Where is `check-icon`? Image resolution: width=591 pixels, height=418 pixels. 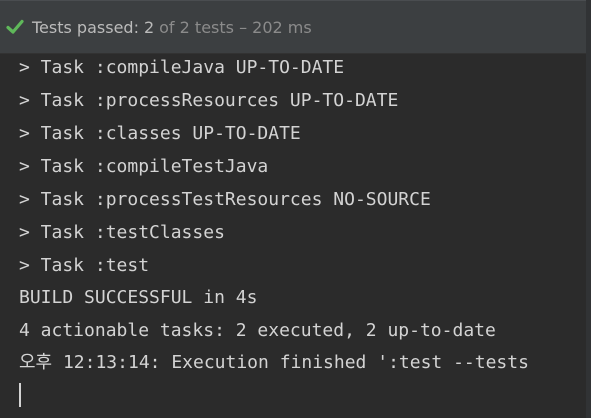 check-icon is located at coordinates (15, 27).